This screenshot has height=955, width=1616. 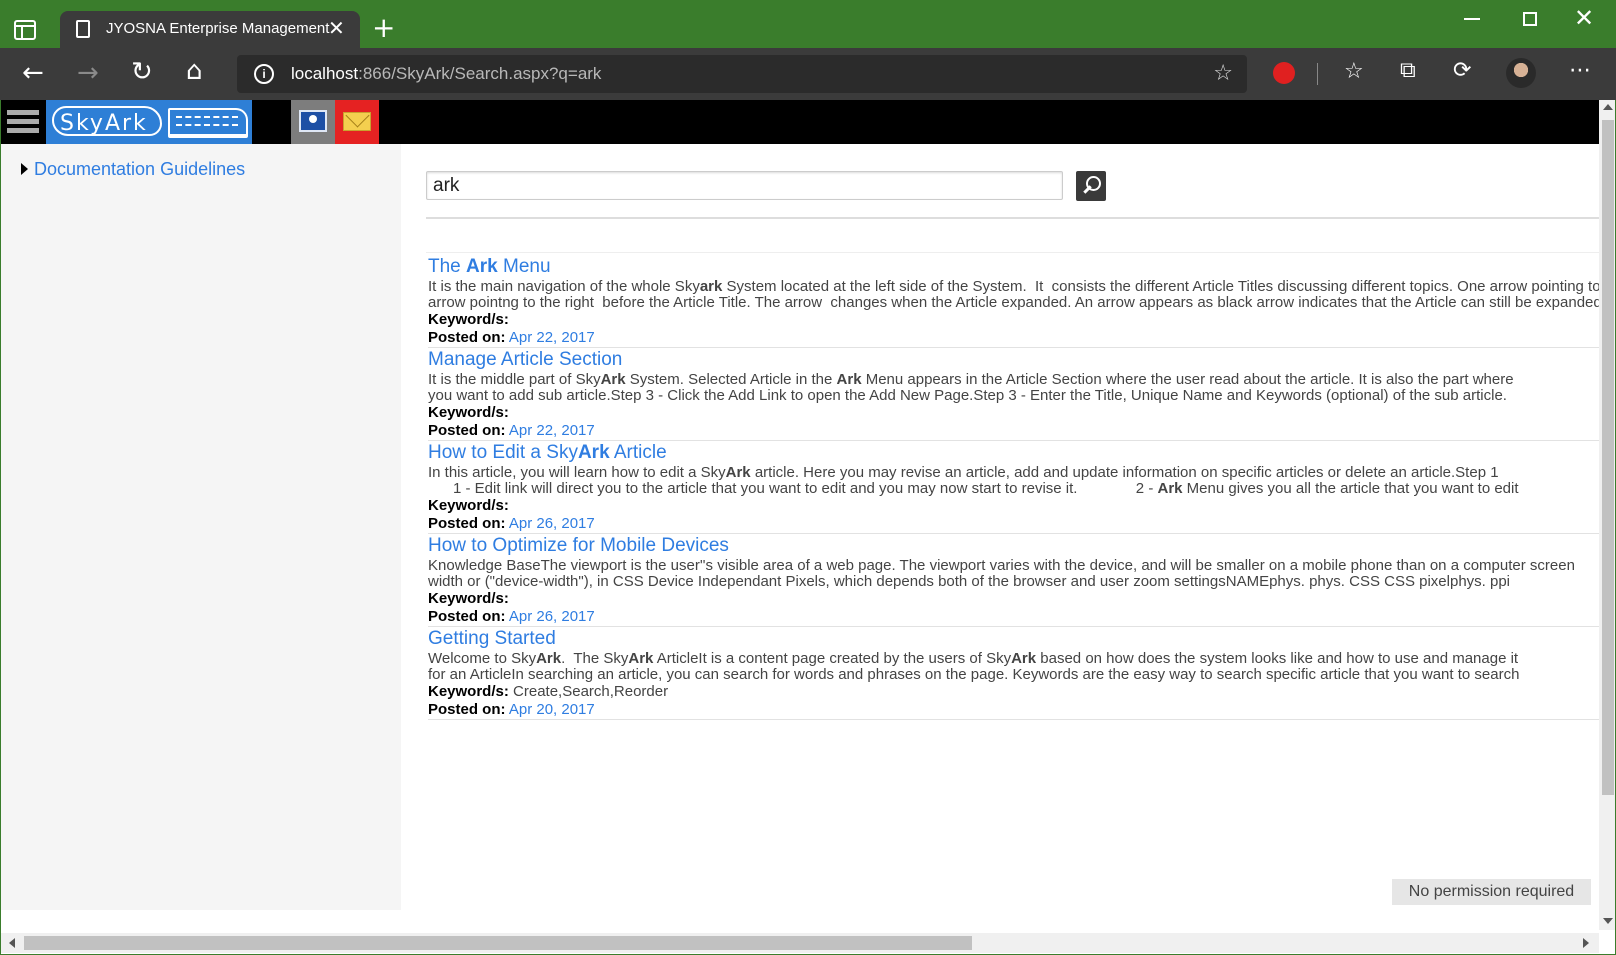 What do you see at coordinates (800, 122) in the screenshot?
I see `app-topbar: SkyArk` at bounding box center [800, 122].